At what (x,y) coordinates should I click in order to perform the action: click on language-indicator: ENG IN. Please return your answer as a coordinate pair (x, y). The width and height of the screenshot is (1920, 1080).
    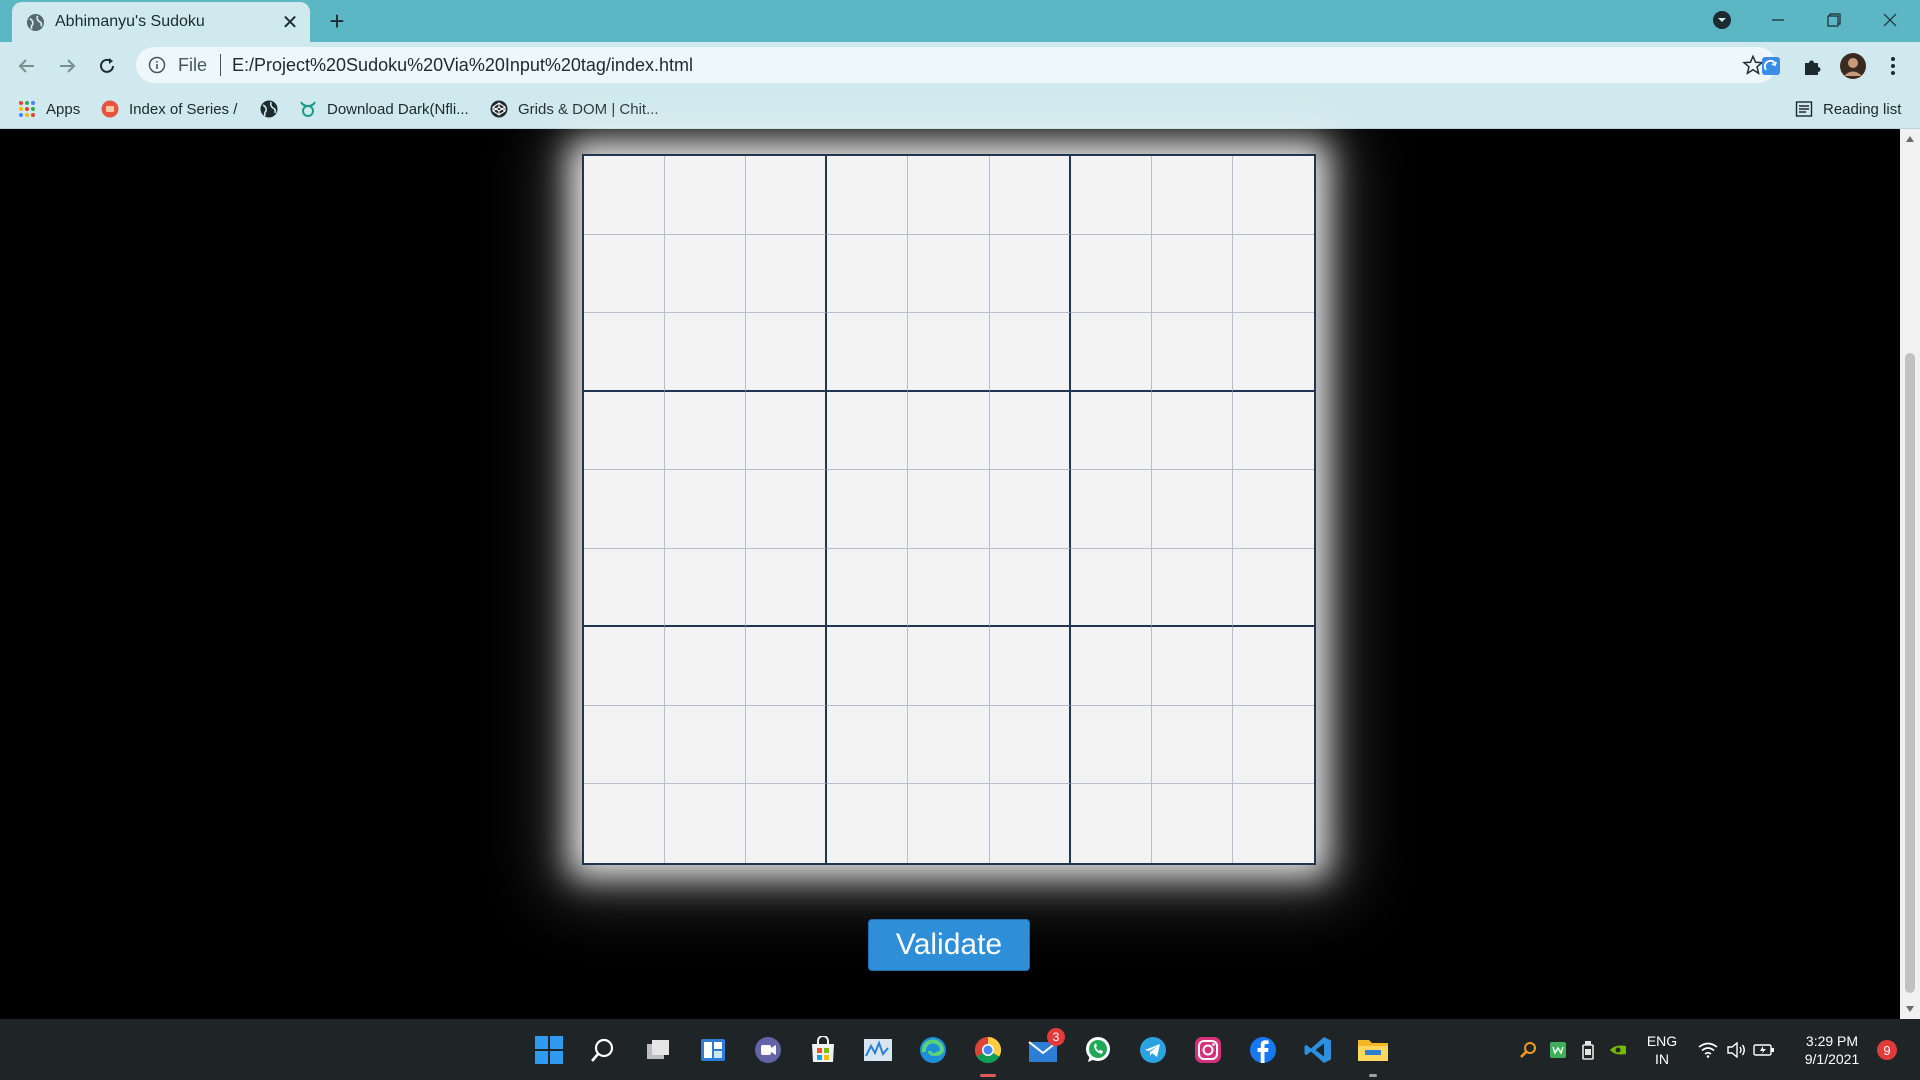
    Looking at the image, I should click on (1662, 1050).